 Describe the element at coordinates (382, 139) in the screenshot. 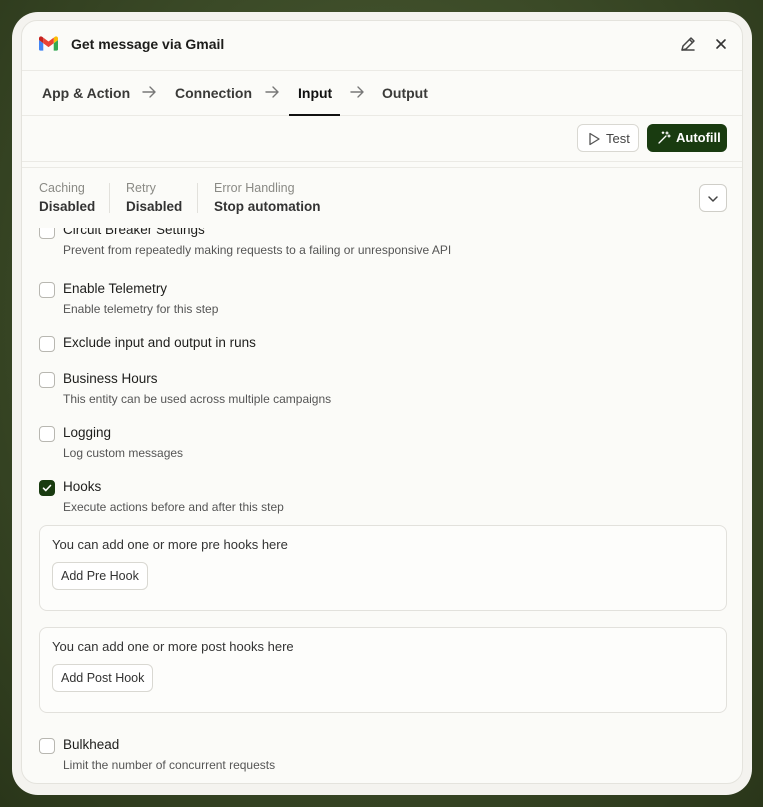

I see `toolbar: Test Autofill` at that location.